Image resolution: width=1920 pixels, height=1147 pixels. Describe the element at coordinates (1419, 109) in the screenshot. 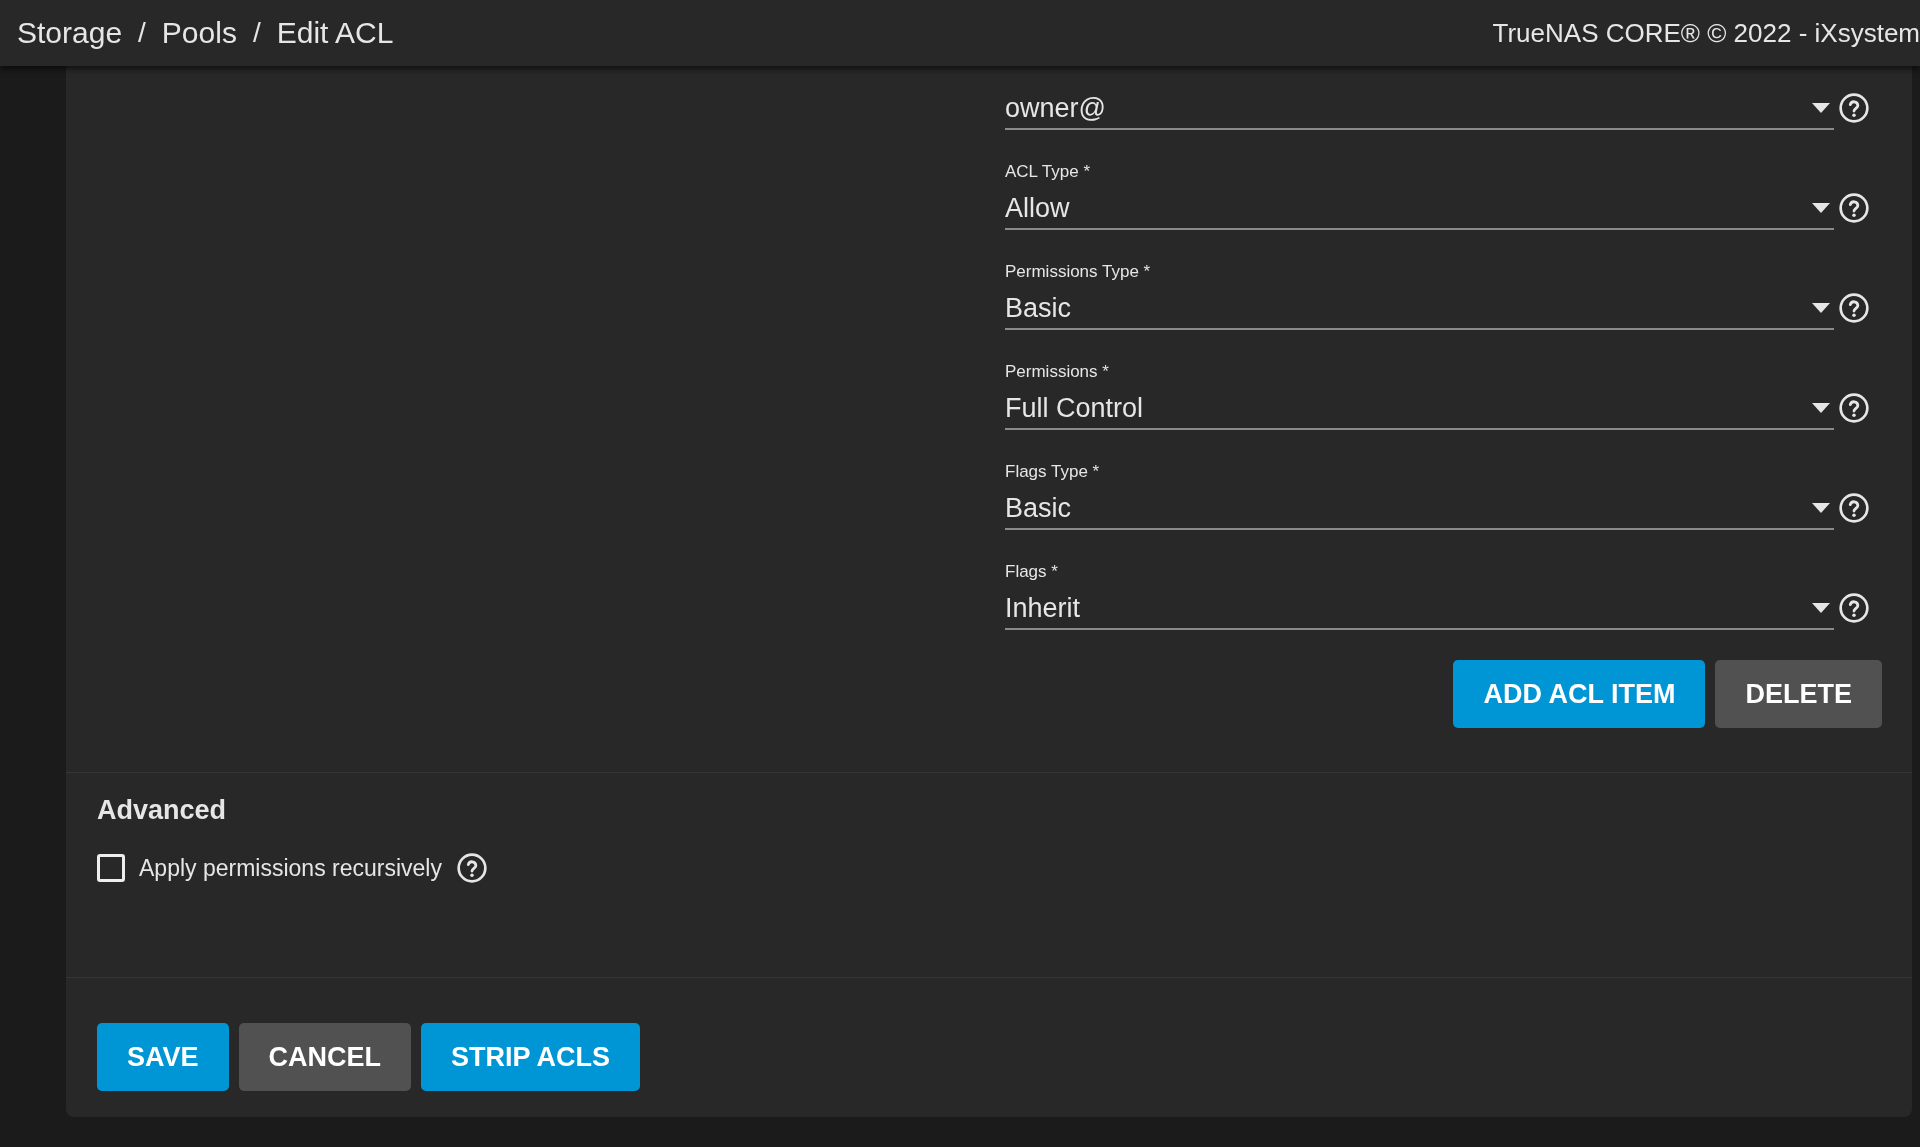

I see `select-field: owner@` at that location.